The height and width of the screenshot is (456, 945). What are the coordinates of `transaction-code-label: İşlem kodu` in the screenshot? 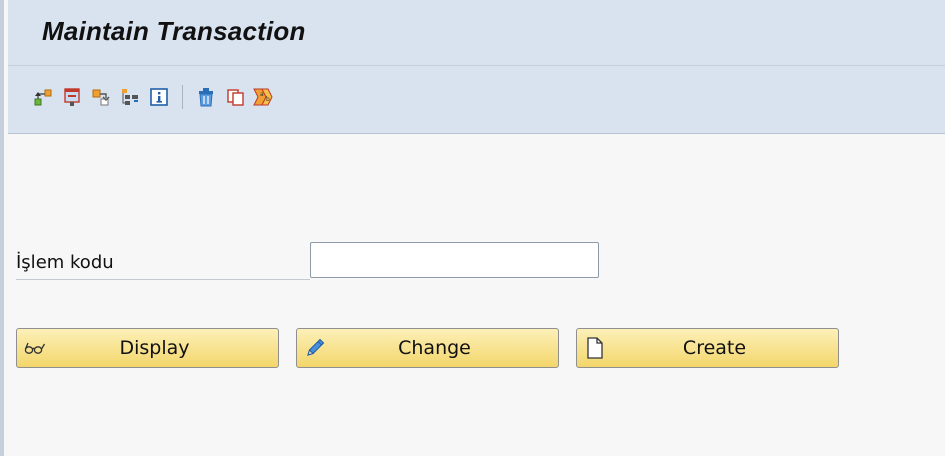 It's located at (163, 266).